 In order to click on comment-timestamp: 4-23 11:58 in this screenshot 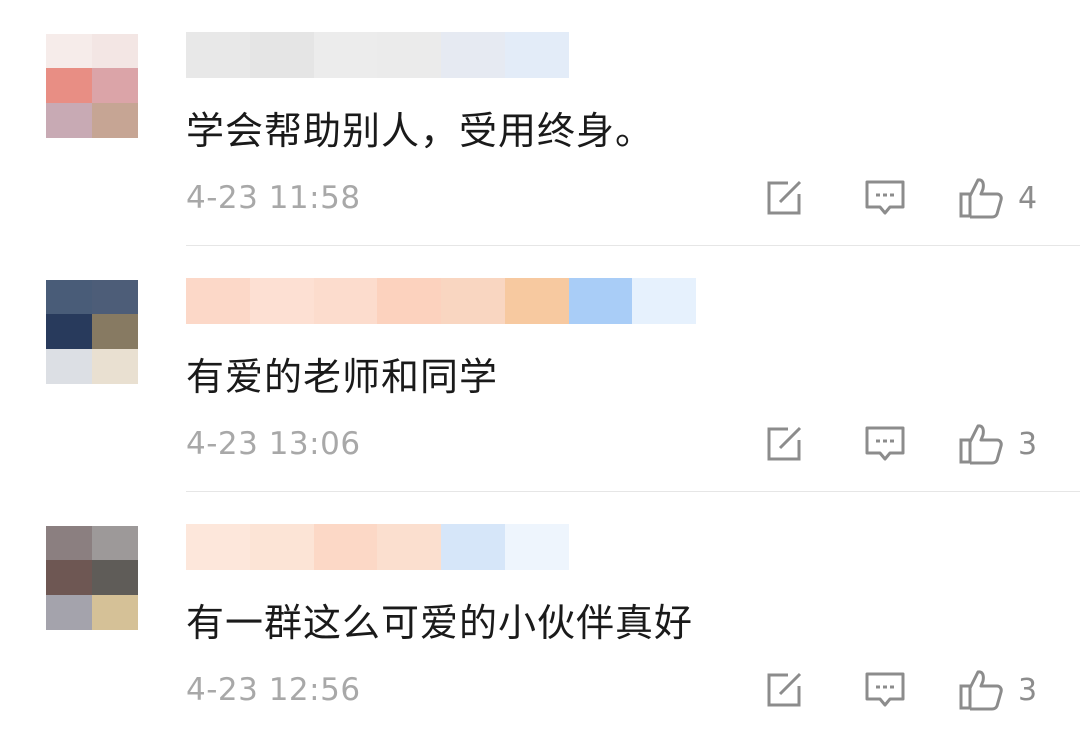, I will do `click(273, 198)`.